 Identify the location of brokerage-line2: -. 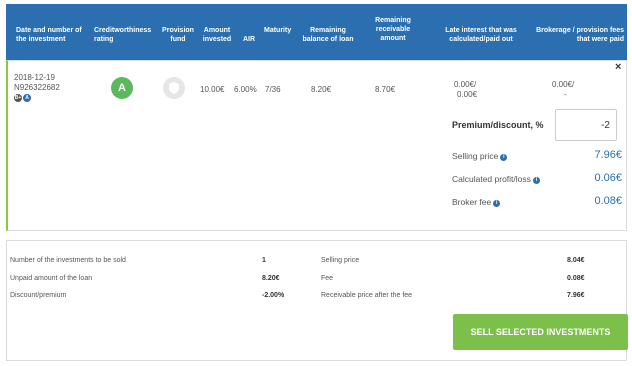
(565, 94).